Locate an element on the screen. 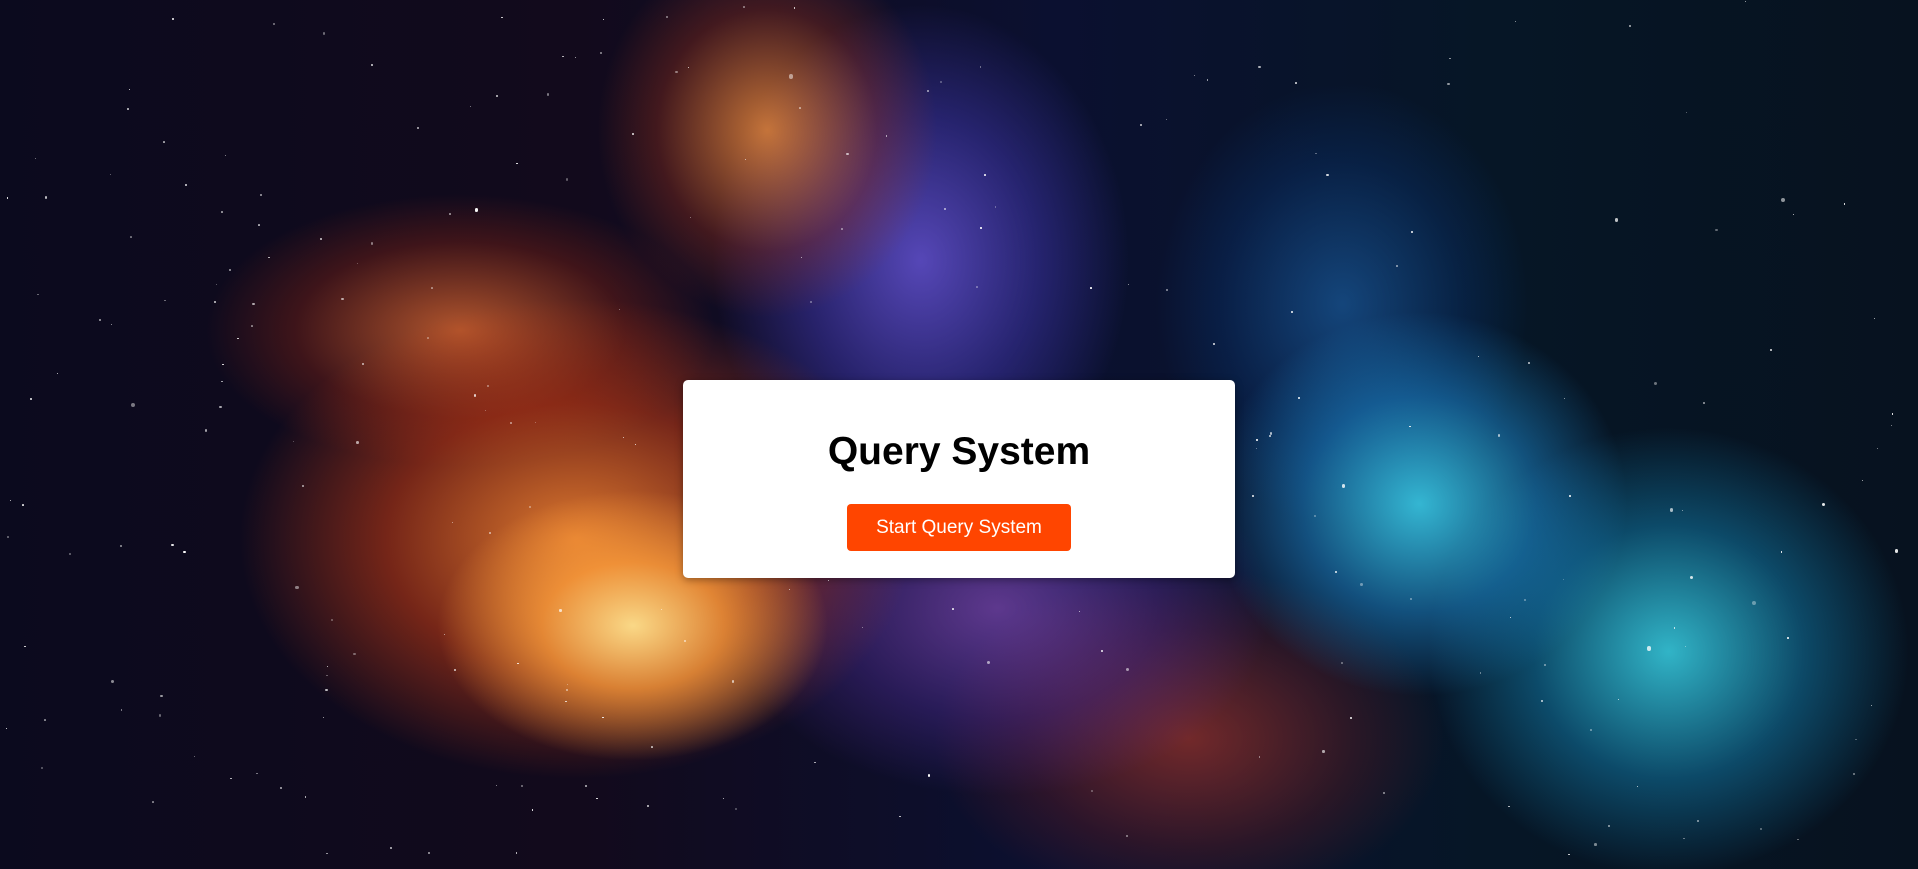 This screenshot has height=869, width=1918. query-system-card: Query System Start Query System is located at coordinates (959, 479).